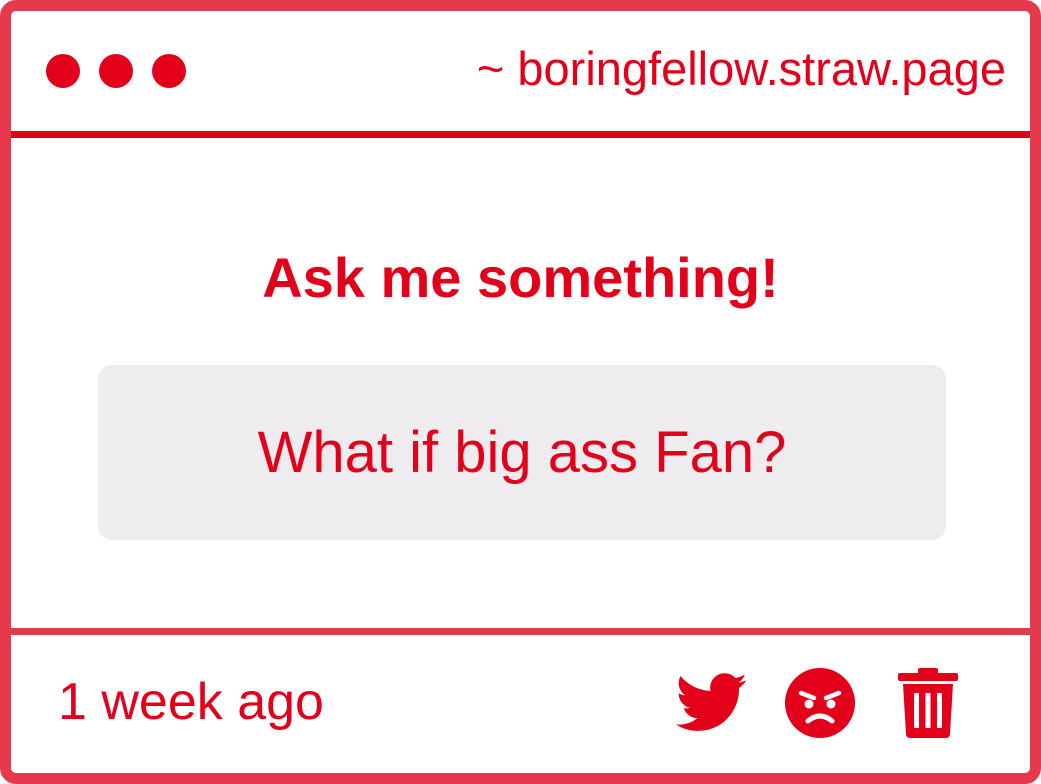 The image size is (1041, 784). I want to click on angry-face-icon, so click(820, 703).